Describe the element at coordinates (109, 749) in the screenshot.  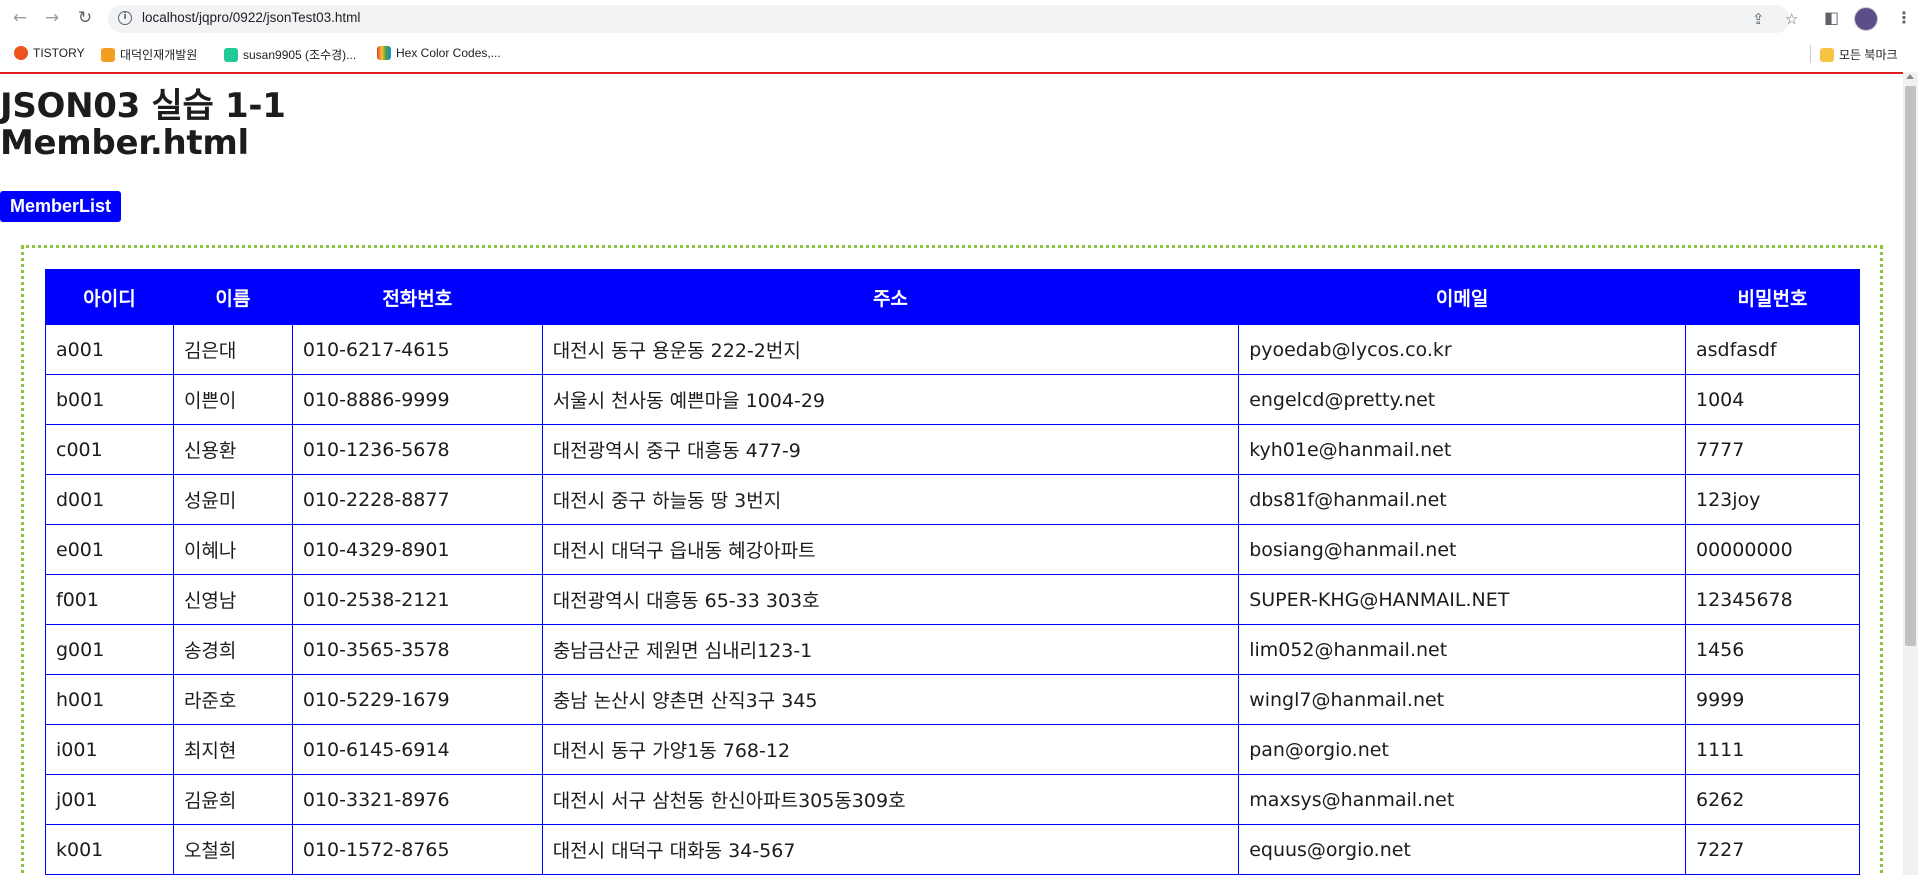
I see `table-cell: i001` at that location.